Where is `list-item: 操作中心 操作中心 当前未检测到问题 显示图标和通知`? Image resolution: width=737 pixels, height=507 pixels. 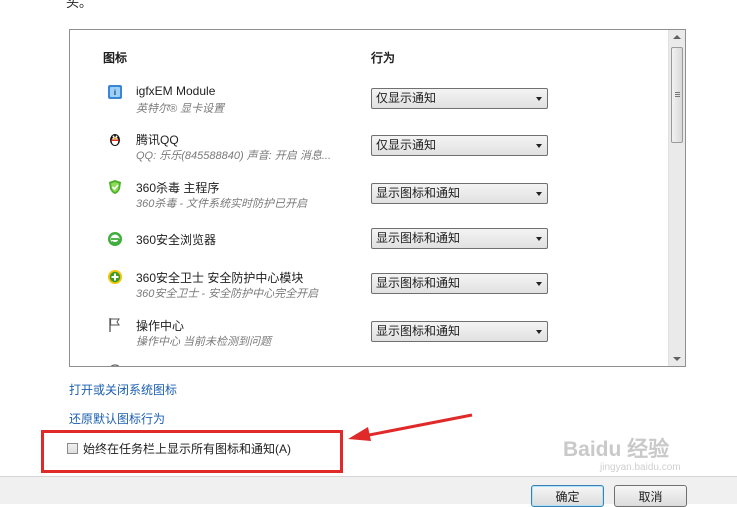
list-item: 操作中心 操作中心 当前未检测到问题 显示图标和通知 is located at coordinates (370, 339).